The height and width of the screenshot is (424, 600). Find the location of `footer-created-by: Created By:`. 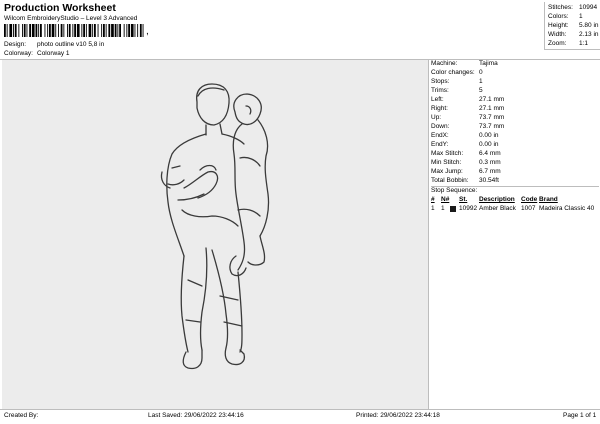

footer-created-by: Created By: is located at coordinates (21, 415).